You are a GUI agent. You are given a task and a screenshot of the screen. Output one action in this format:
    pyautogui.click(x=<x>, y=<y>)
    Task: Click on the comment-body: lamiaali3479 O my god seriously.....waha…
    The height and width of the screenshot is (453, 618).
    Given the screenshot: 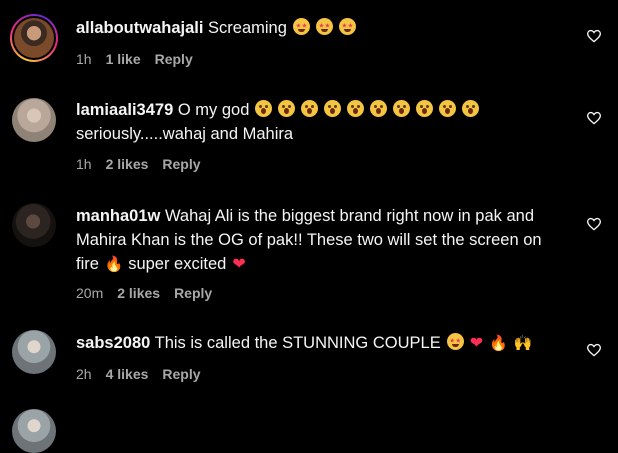 What is the action you would take?
    pyautogui.click(x=323, y=122)
    